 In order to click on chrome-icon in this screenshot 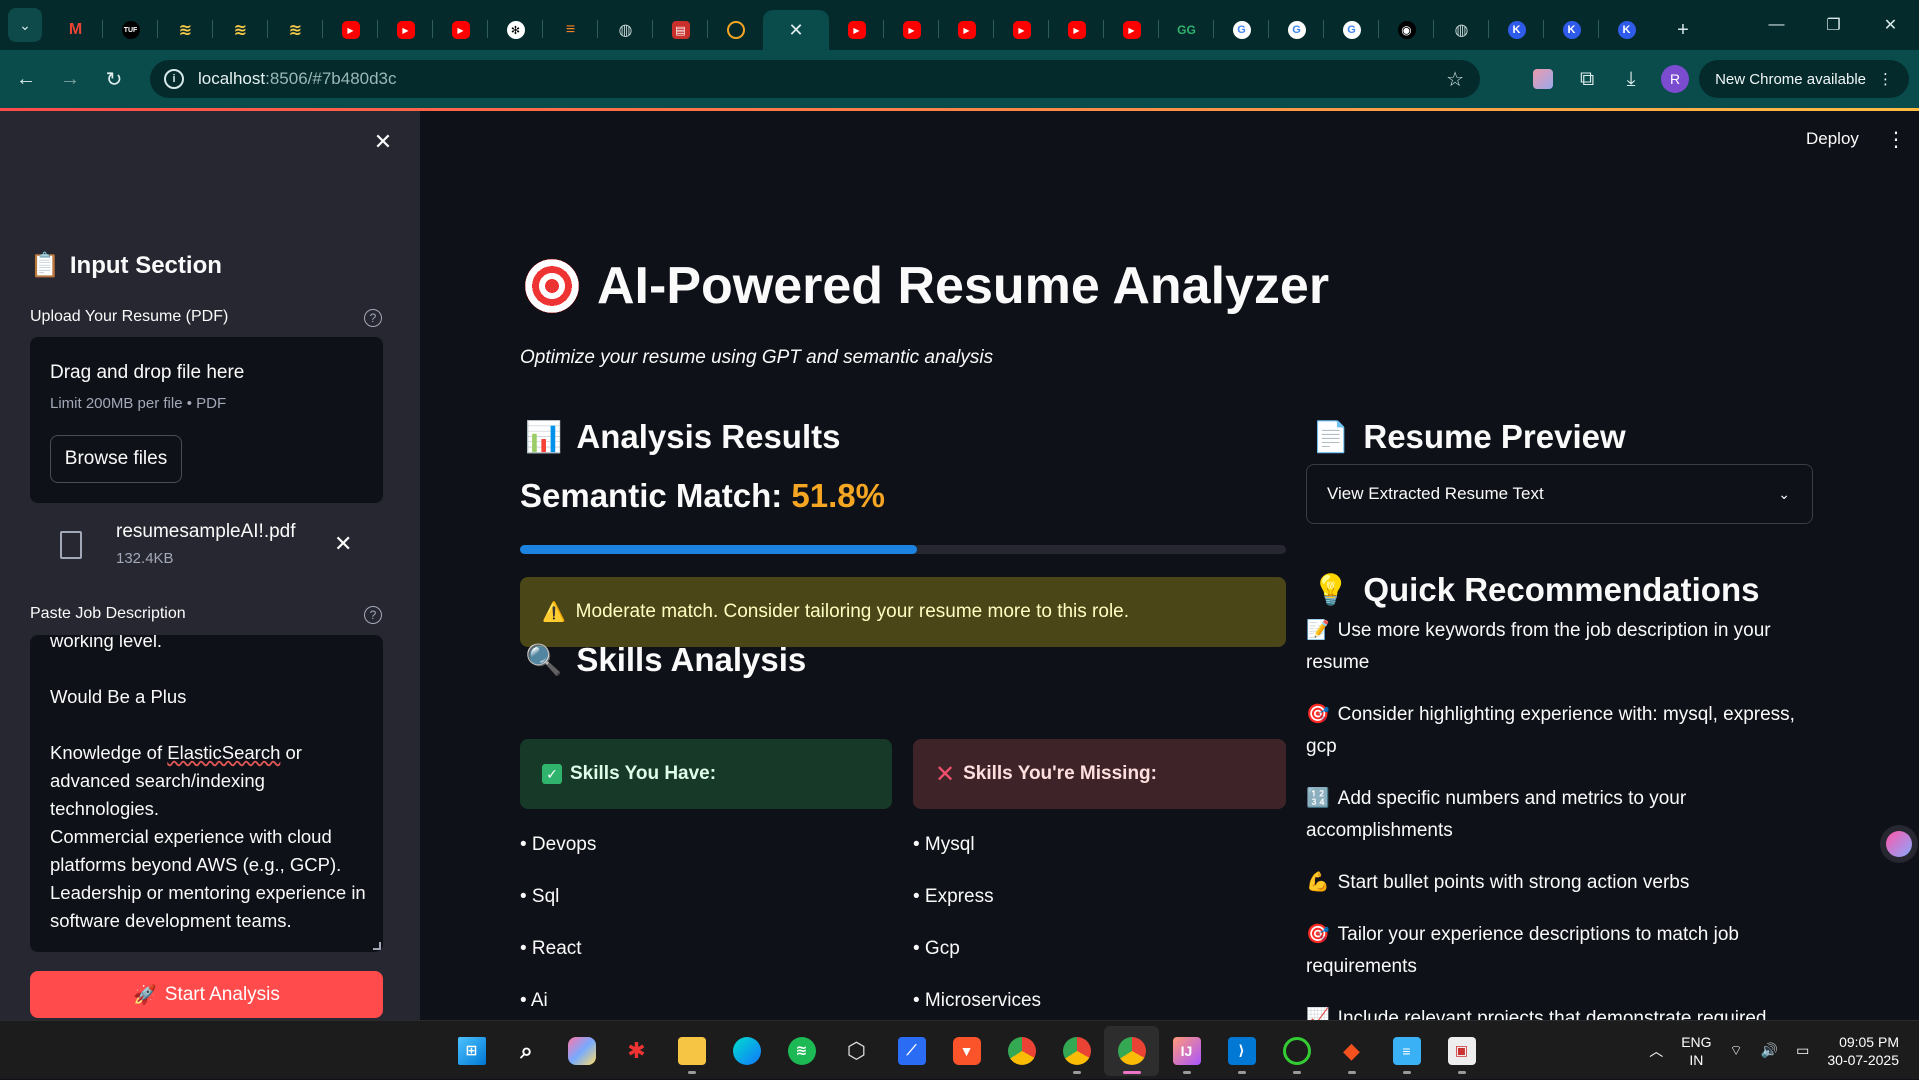, I will do `click(1076, 1050)`.